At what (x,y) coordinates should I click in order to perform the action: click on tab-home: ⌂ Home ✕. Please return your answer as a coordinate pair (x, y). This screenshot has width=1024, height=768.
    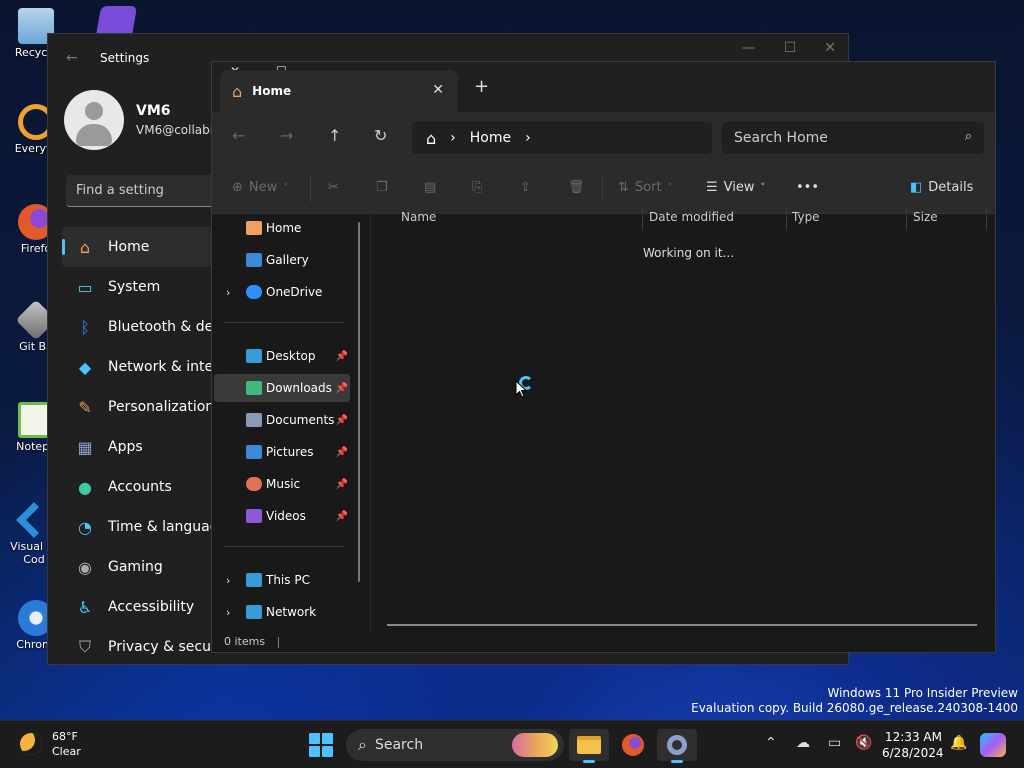
    Looking at the image, I should click on (339, 91).